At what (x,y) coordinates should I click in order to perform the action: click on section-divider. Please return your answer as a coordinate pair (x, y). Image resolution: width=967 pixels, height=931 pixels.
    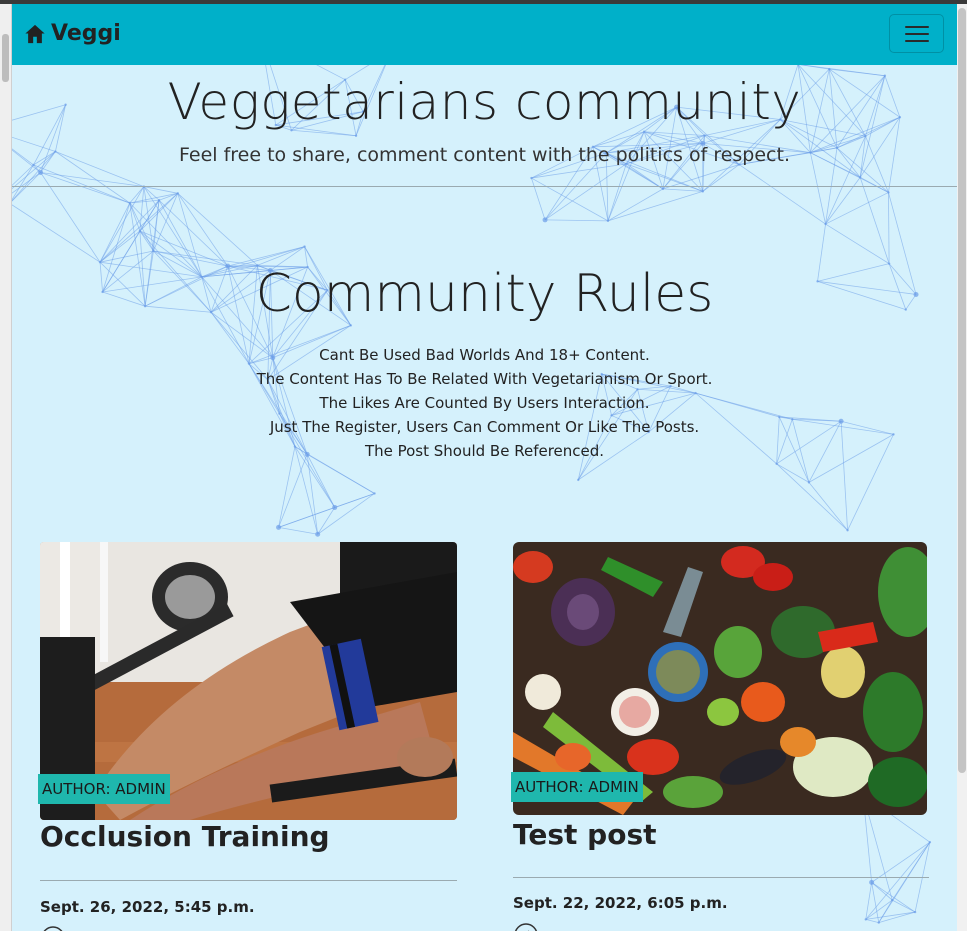
    Looking at the image, I should click on (484, 186).